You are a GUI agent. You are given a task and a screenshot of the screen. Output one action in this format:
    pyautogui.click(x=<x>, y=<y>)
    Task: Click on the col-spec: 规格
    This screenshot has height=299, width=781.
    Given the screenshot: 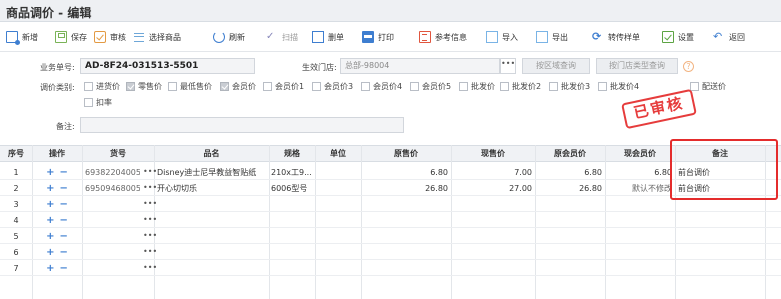 What is the action you would take?
    pyautogui.click(x=292, y=153)
    